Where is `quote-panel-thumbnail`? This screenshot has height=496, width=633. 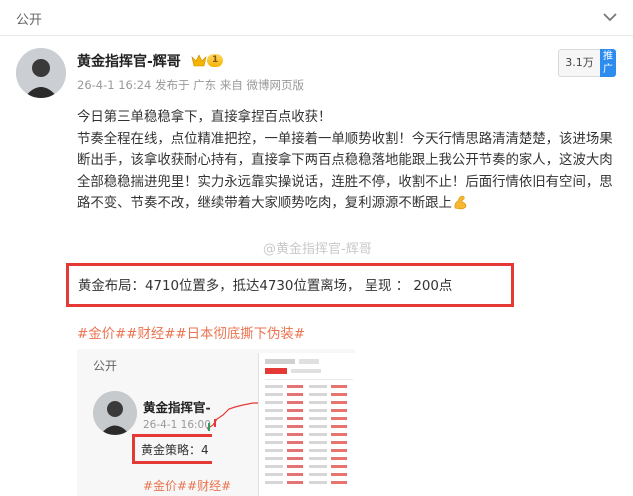
quote-panel-thumbnail is located at coordinates (308, 424).